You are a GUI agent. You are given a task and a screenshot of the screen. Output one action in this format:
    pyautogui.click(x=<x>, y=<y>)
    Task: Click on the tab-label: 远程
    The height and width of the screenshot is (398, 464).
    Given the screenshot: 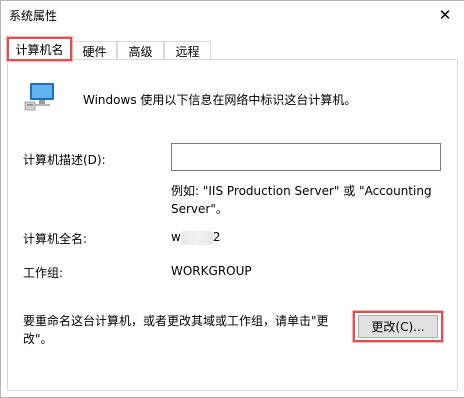 What is the action you would take?
    pyautogui.click(x=187, y=52)
    